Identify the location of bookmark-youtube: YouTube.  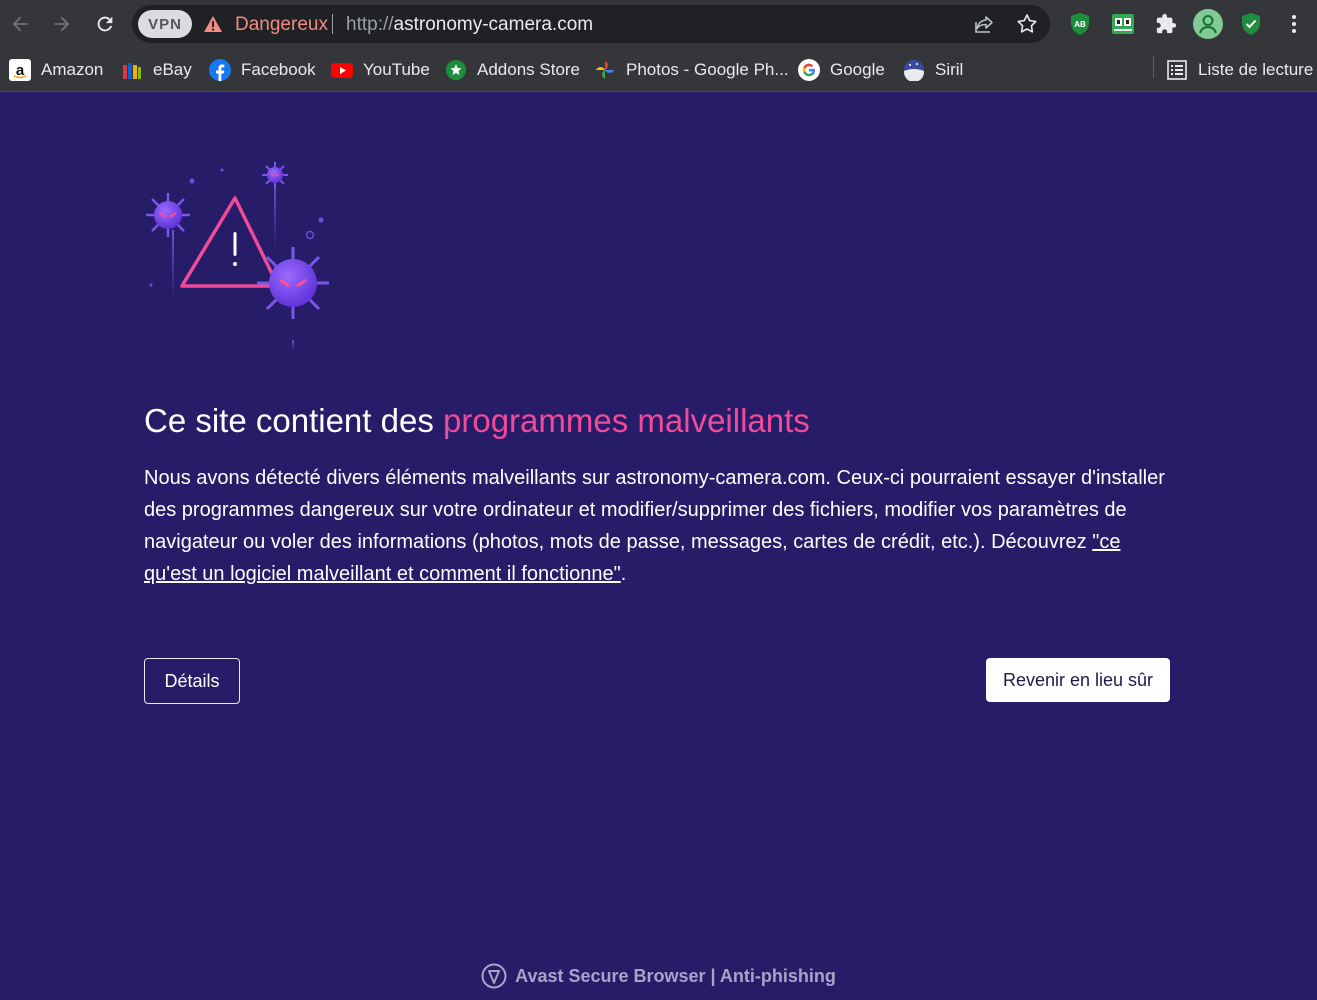
(380, 70).